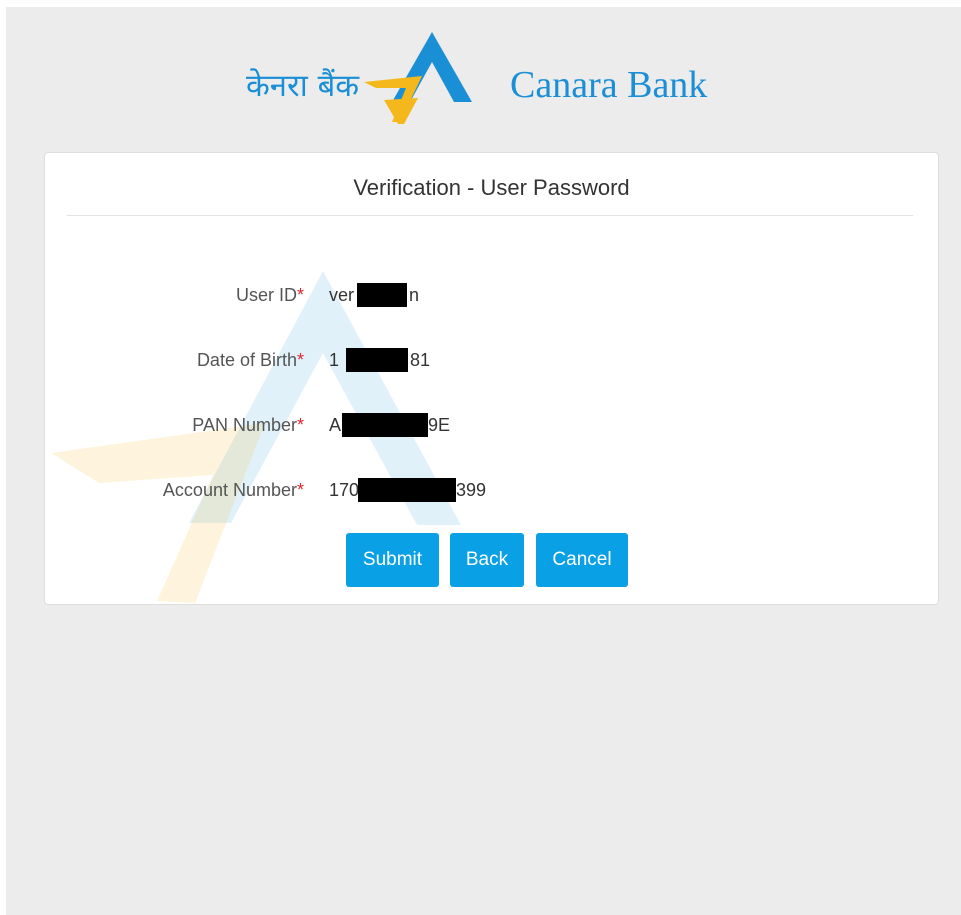  Describe the element at coordinates (491, 187) in the screenshot. I see `page-title: Verification - User Password` at that location.